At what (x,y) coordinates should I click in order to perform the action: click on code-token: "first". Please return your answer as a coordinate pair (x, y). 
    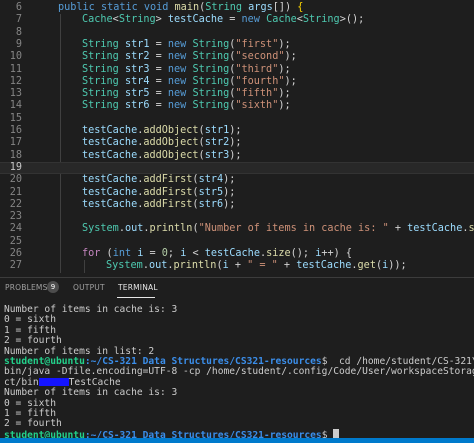
    Looking at the image, I should click on (257, 44).